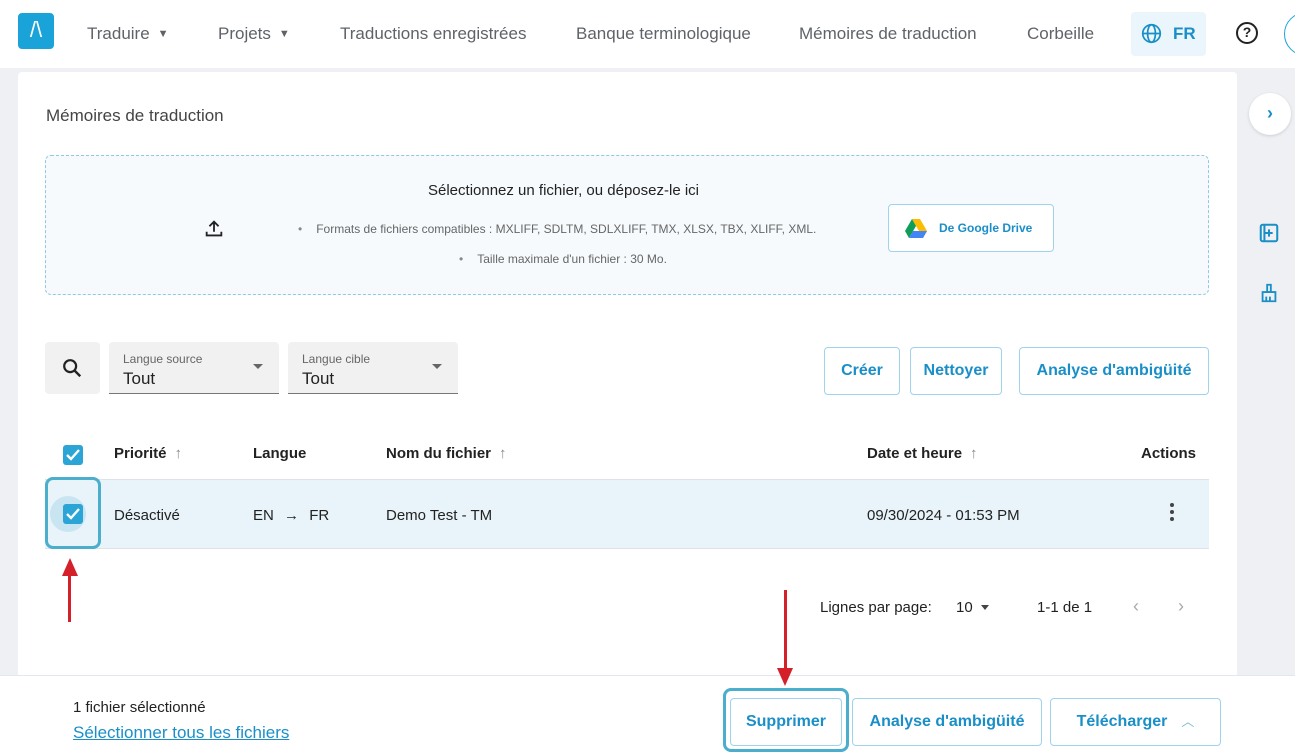  Describe the element at coordinates (1060, 34) in the screenshot. I see `nav-trash: Corbeille` at that location.